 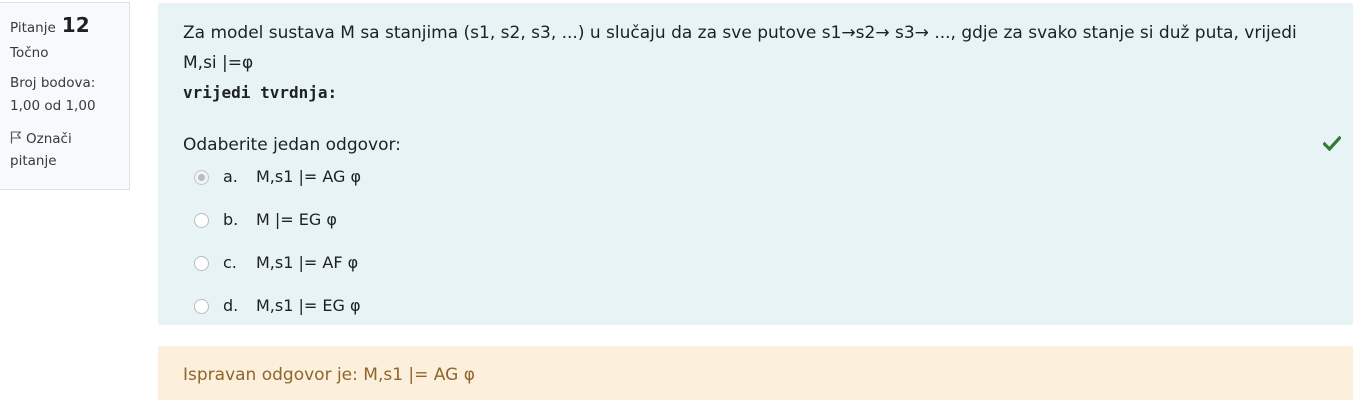 I want to click on grade-value: 1,00 od 1,00, so click(x=53, y=106).